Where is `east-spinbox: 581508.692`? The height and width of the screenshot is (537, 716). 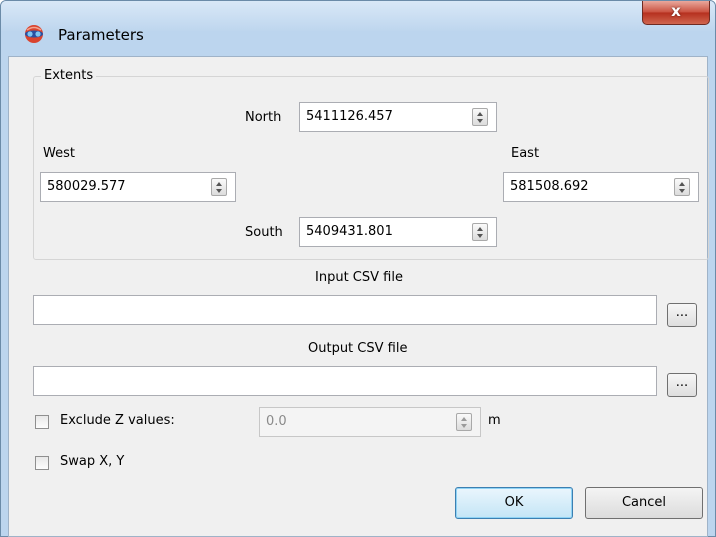 east-spinbox: 581508.692 is located at coordinates (601, 187).